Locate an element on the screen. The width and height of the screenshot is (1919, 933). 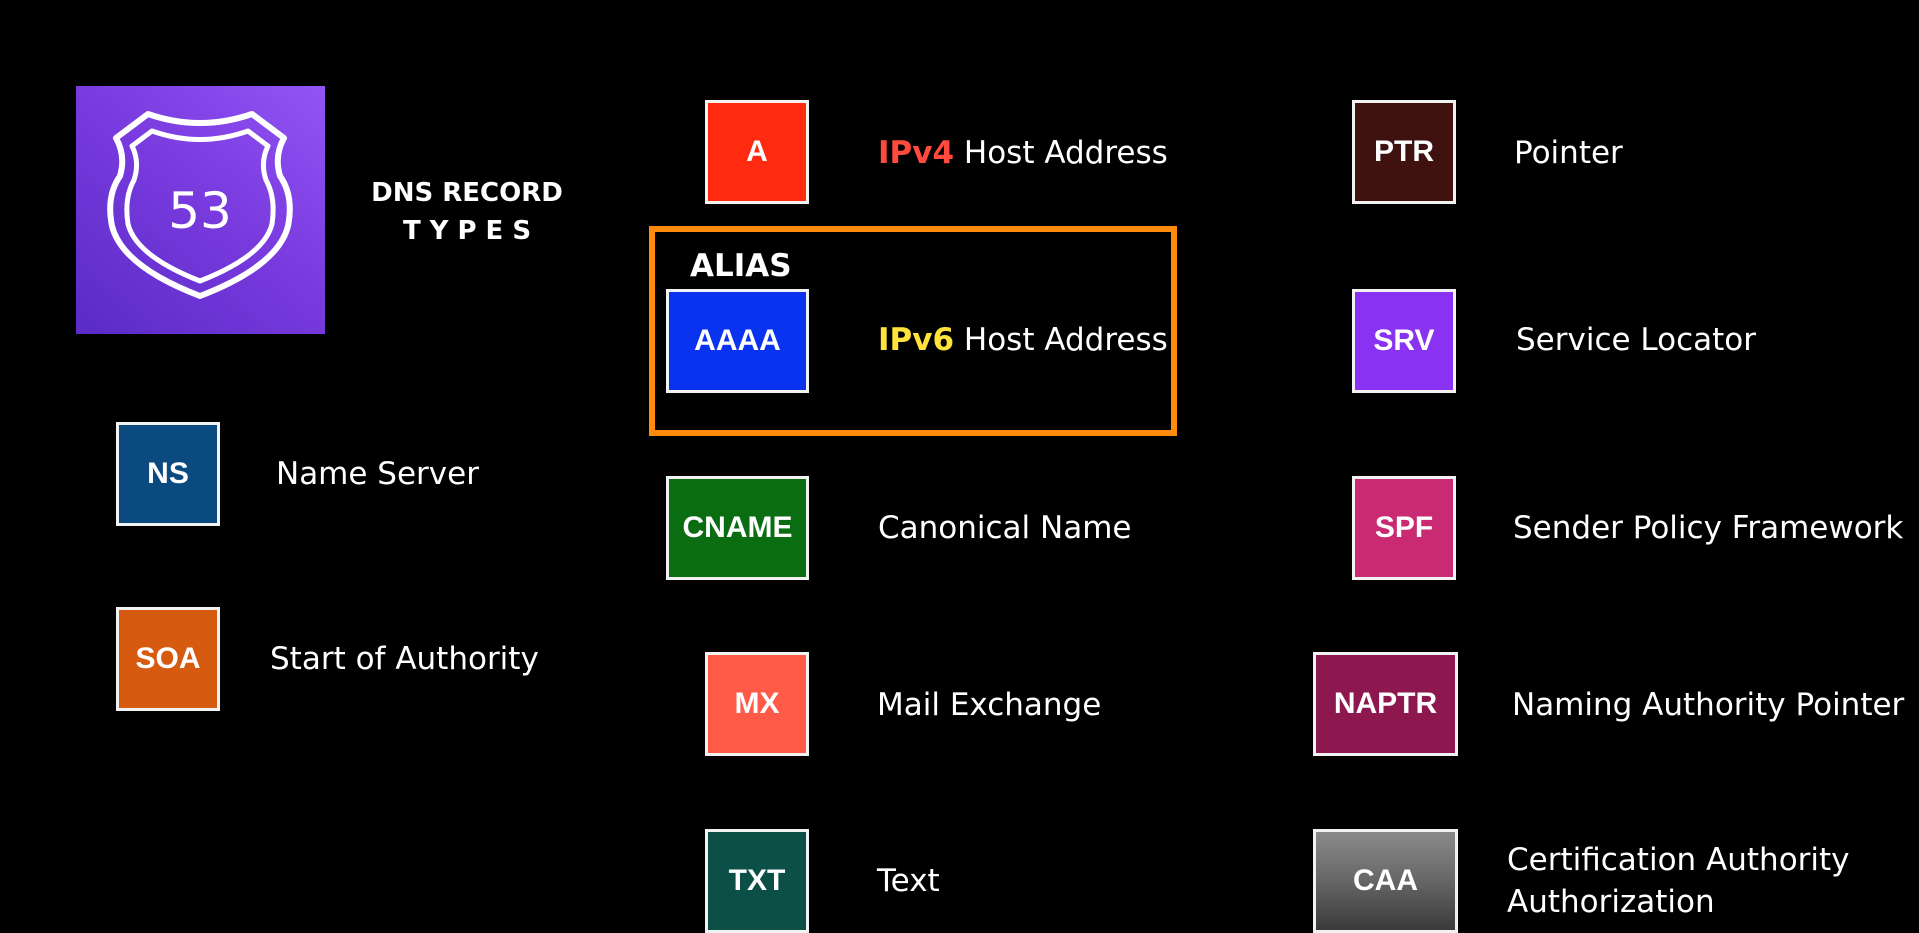
badge-a: A is located at coordinates (757, 152).